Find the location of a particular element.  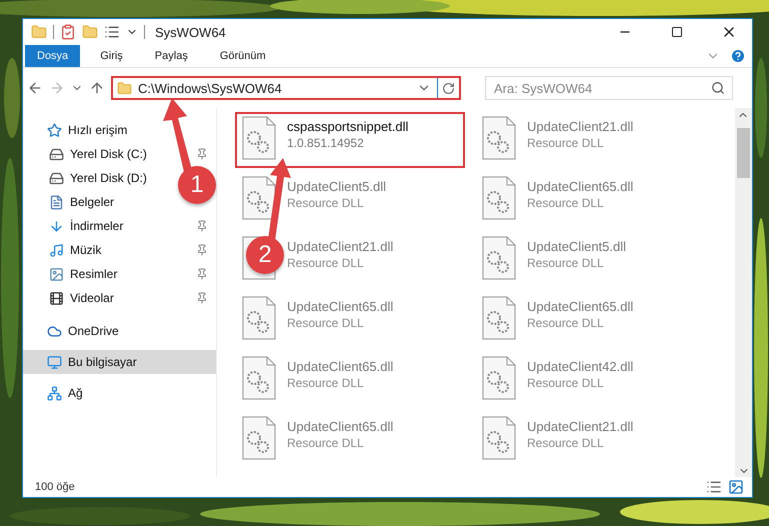

picture-icon is located at coordinates (56, 274).